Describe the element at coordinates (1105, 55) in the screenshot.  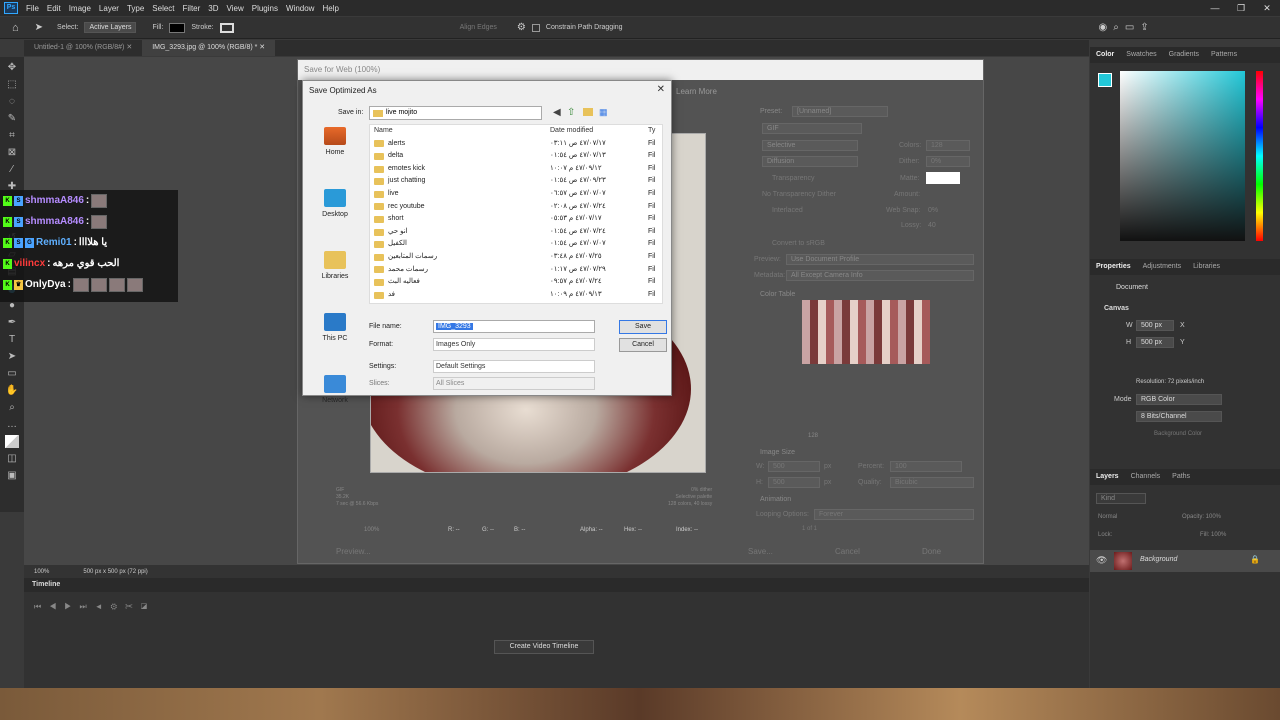
I see `tab-color: Color` at that location.